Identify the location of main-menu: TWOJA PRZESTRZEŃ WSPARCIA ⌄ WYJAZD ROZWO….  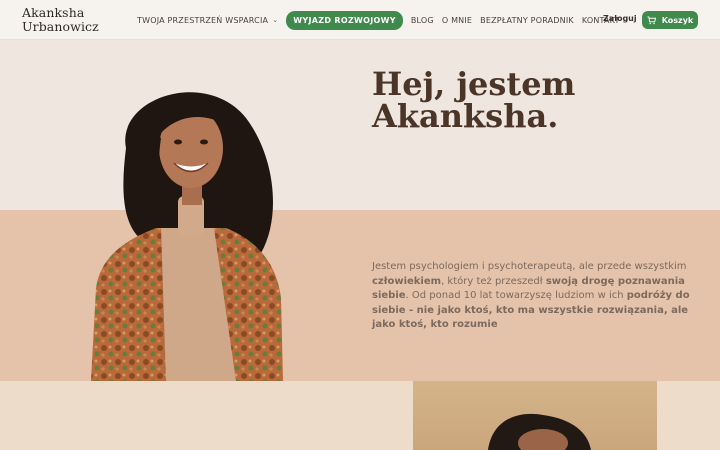
(382, 20).